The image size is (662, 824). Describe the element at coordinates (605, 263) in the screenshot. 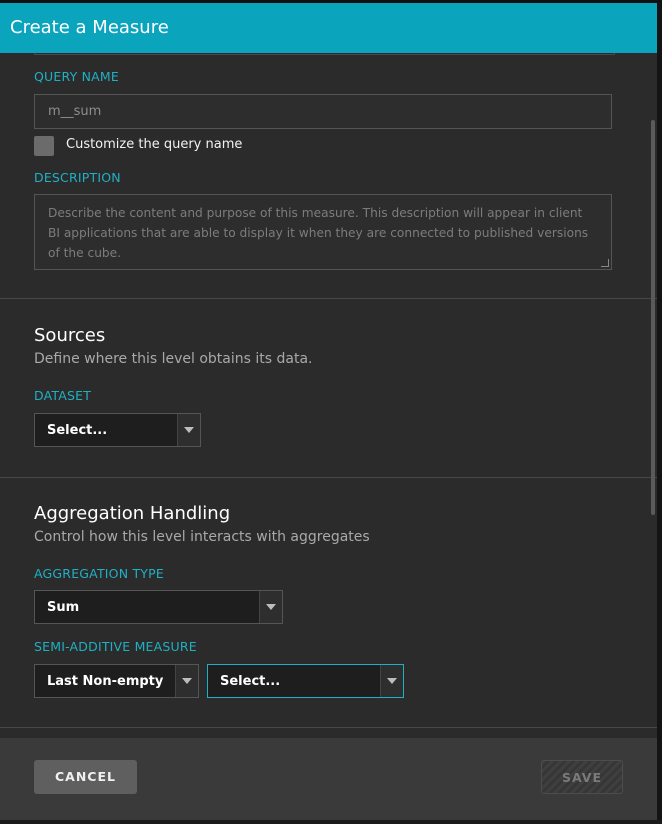

I see `resize-grip-icon` at that location.